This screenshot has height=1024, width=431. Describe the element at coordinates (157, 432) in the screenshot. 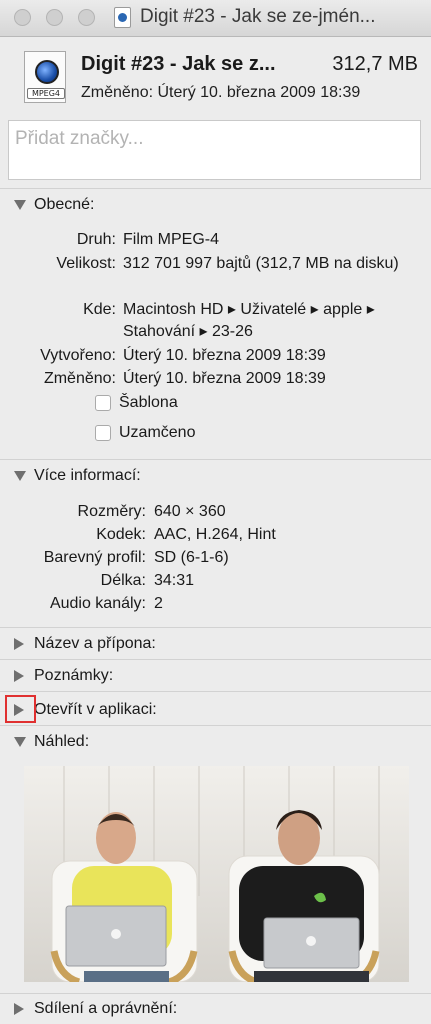

I see `locked-label: Uzamčeno` at that location.